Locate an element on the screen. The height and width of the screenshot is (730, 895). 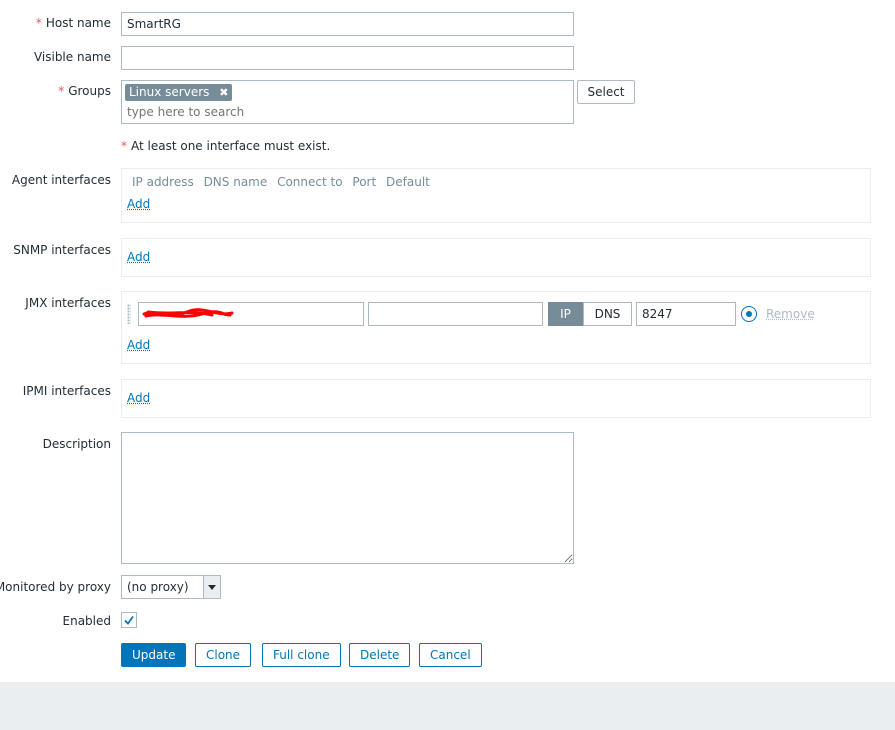
cancel-button: Cancel is located at coordinates (450, 655).